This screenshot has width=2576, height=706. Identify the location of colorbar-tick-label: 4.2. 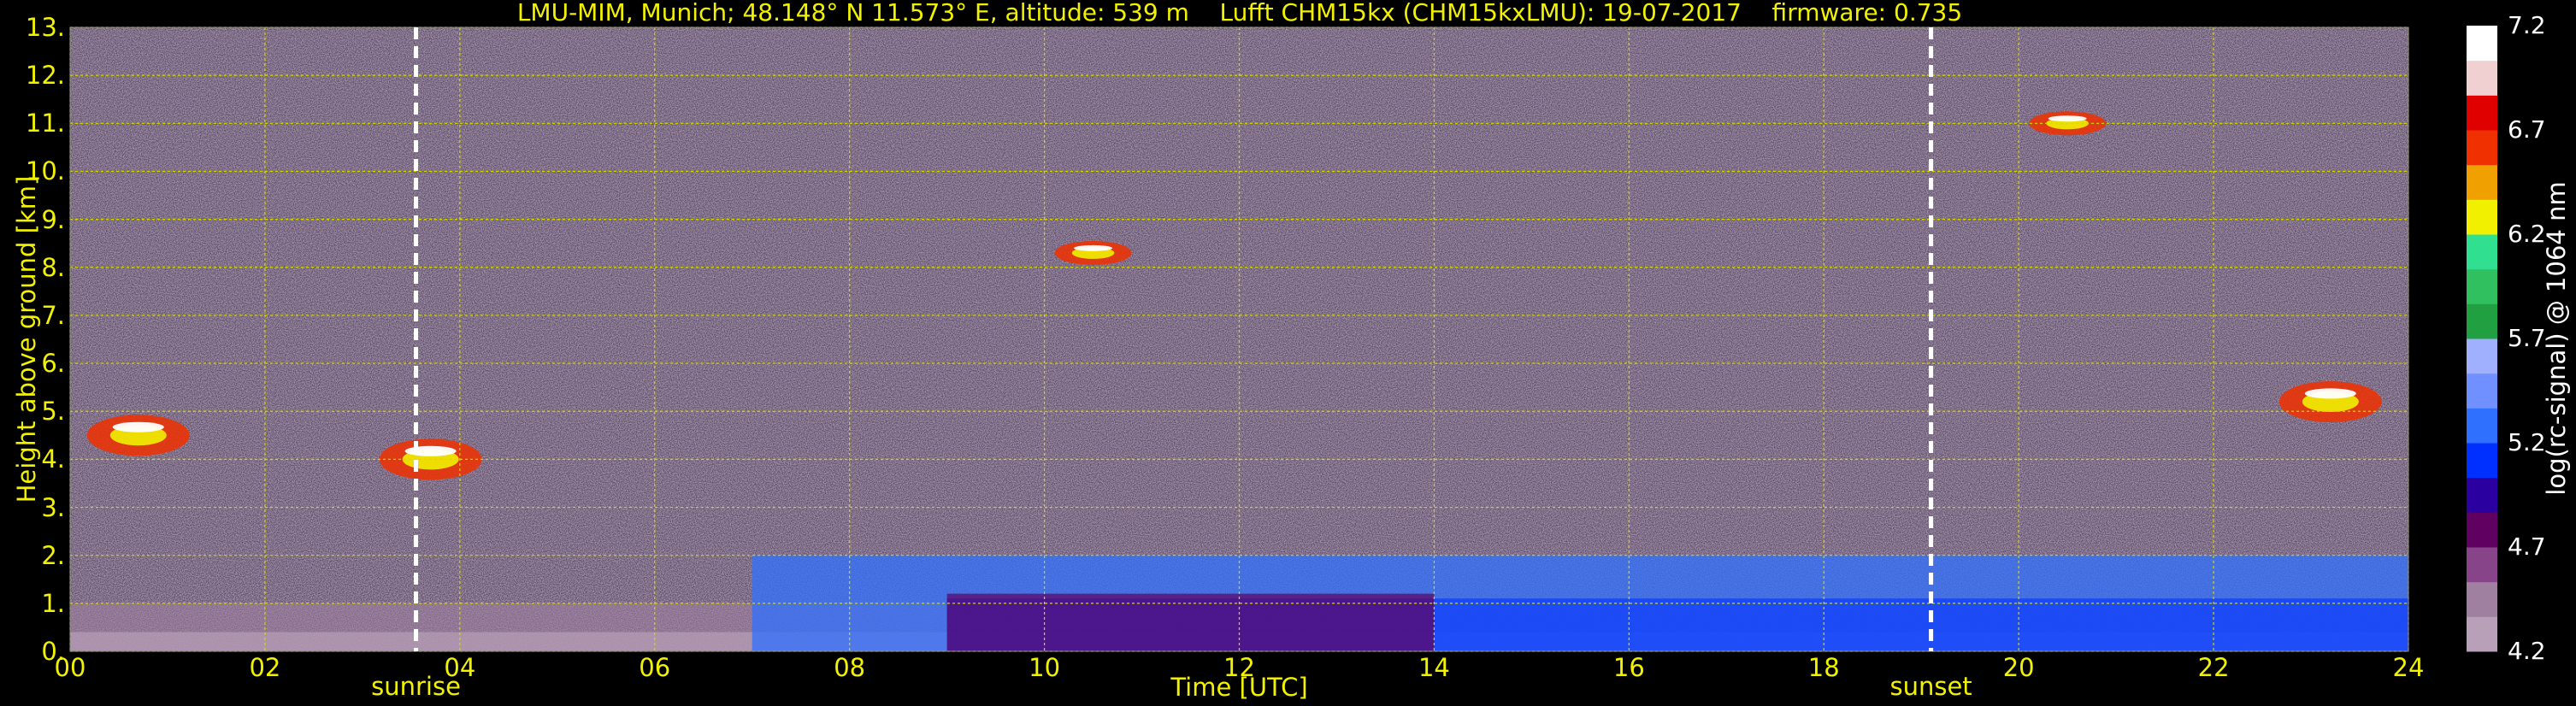
(2527, 651).